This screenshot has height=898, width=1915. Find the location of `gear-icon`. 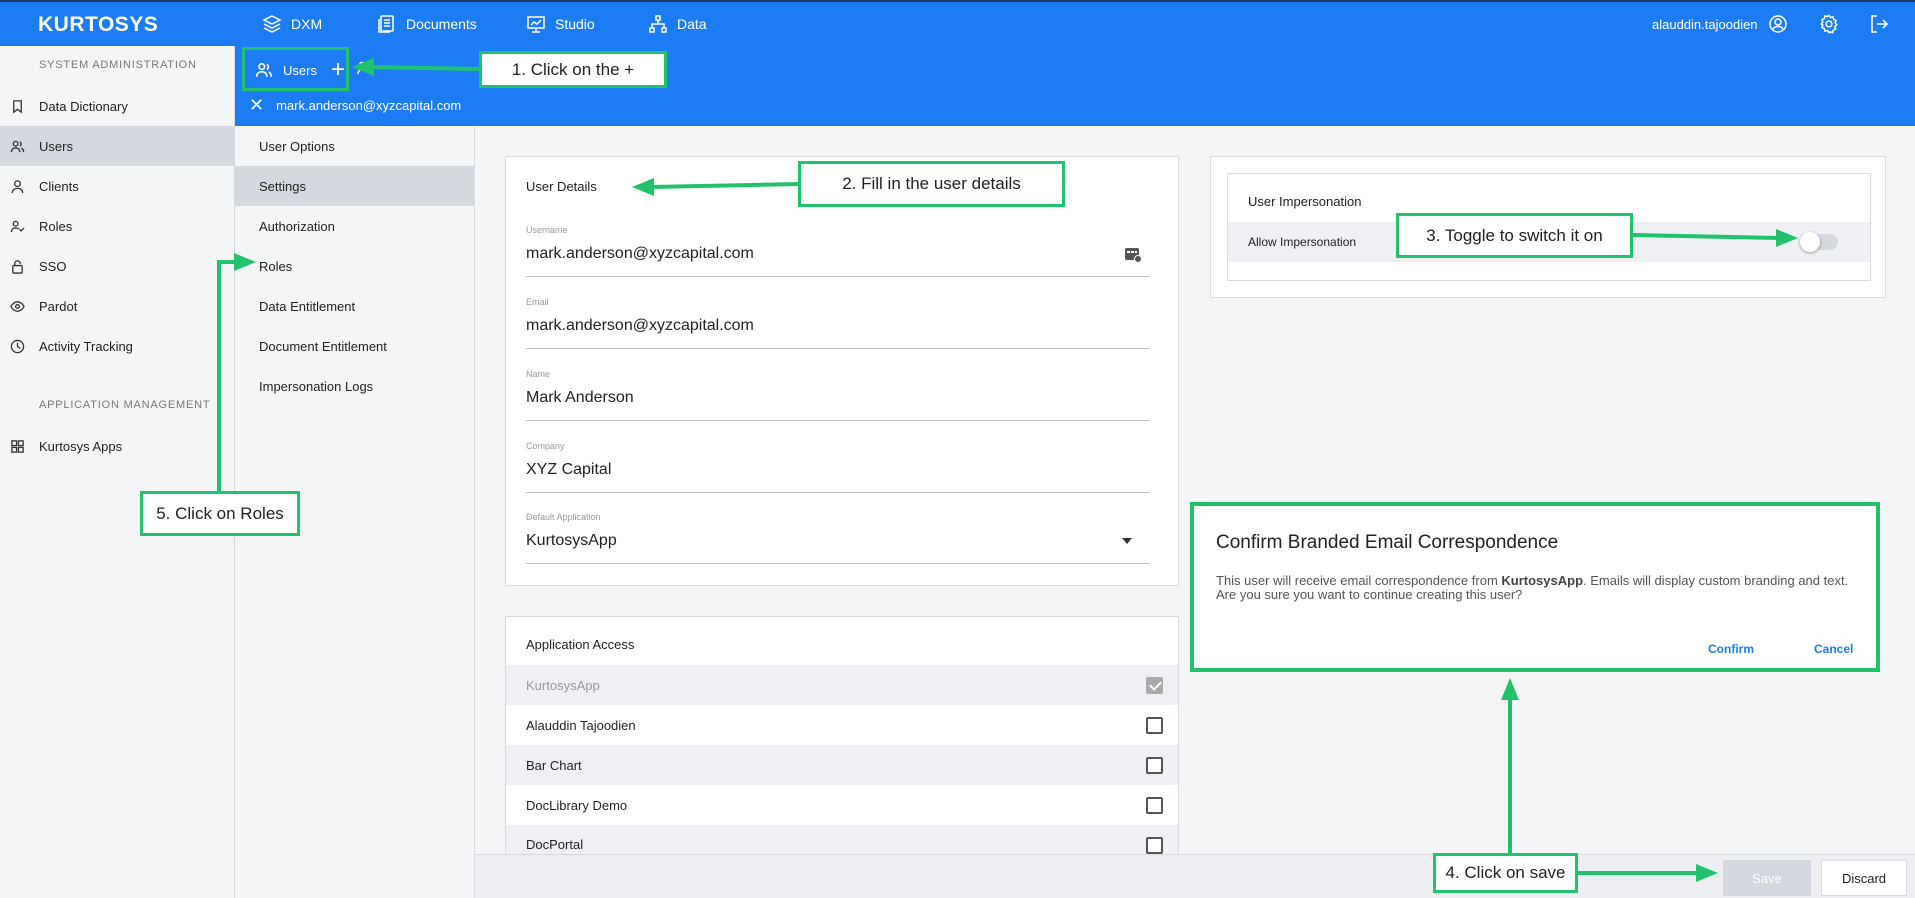

gear-icon is located at coordinates (1829, 24).